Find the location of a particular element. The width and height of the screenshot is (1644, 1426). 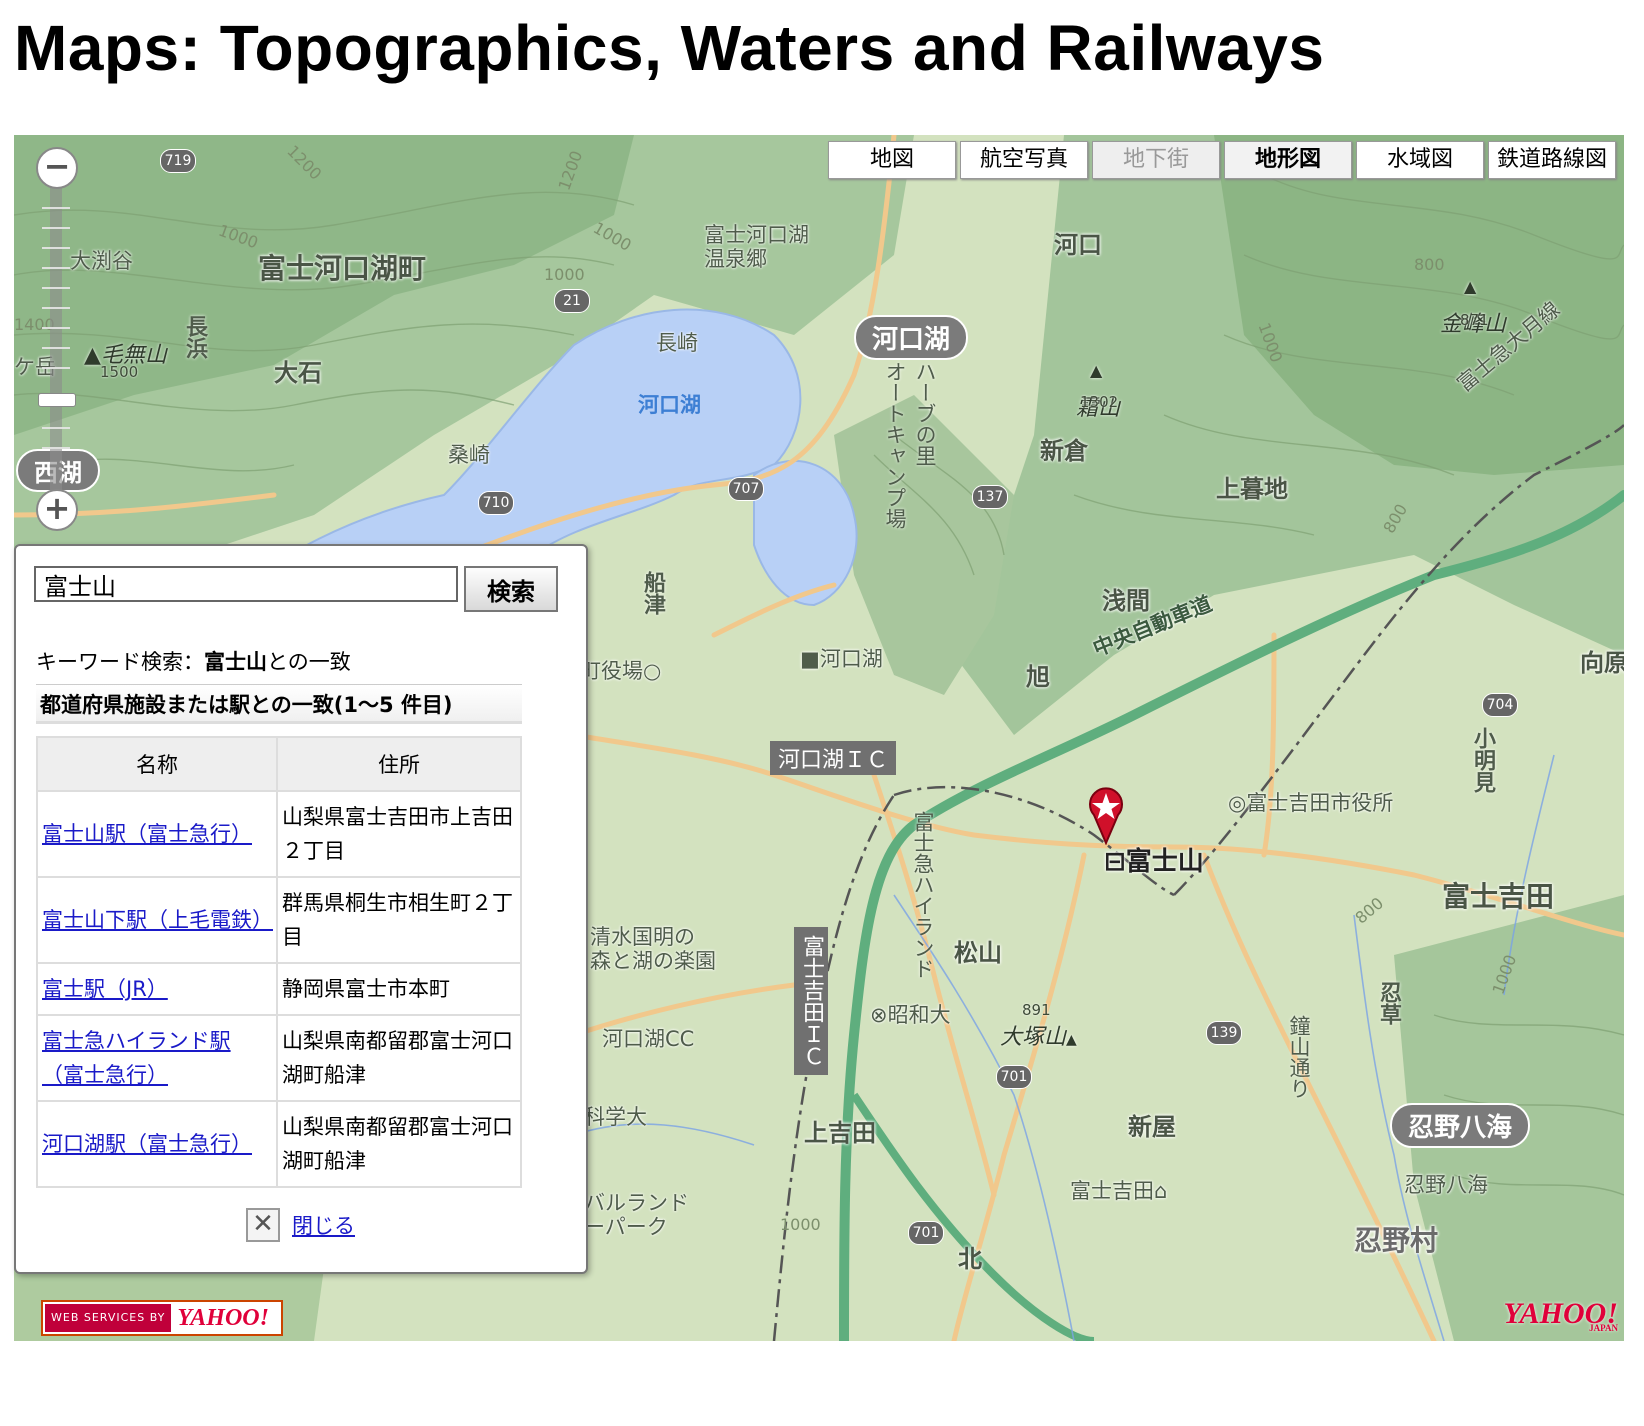

tab-underground: 地下街 is located at coordinates (1156, 160).